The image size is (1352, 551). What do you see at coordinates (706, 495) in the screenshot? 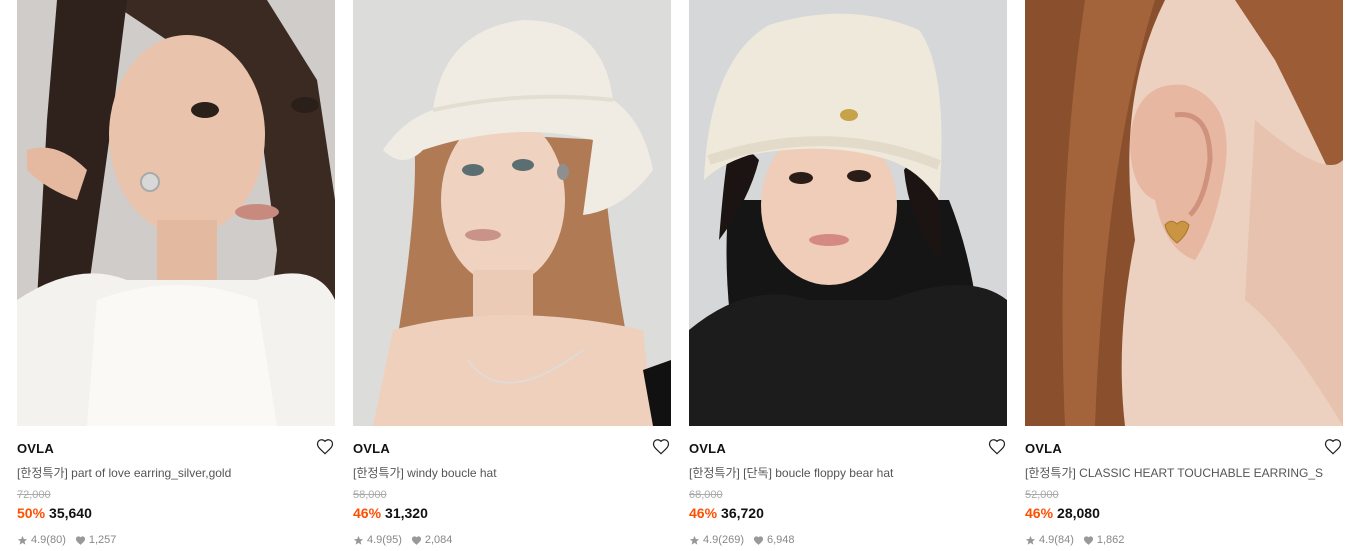
I see `original-price: 68,000` at bounding box center [706, 495].